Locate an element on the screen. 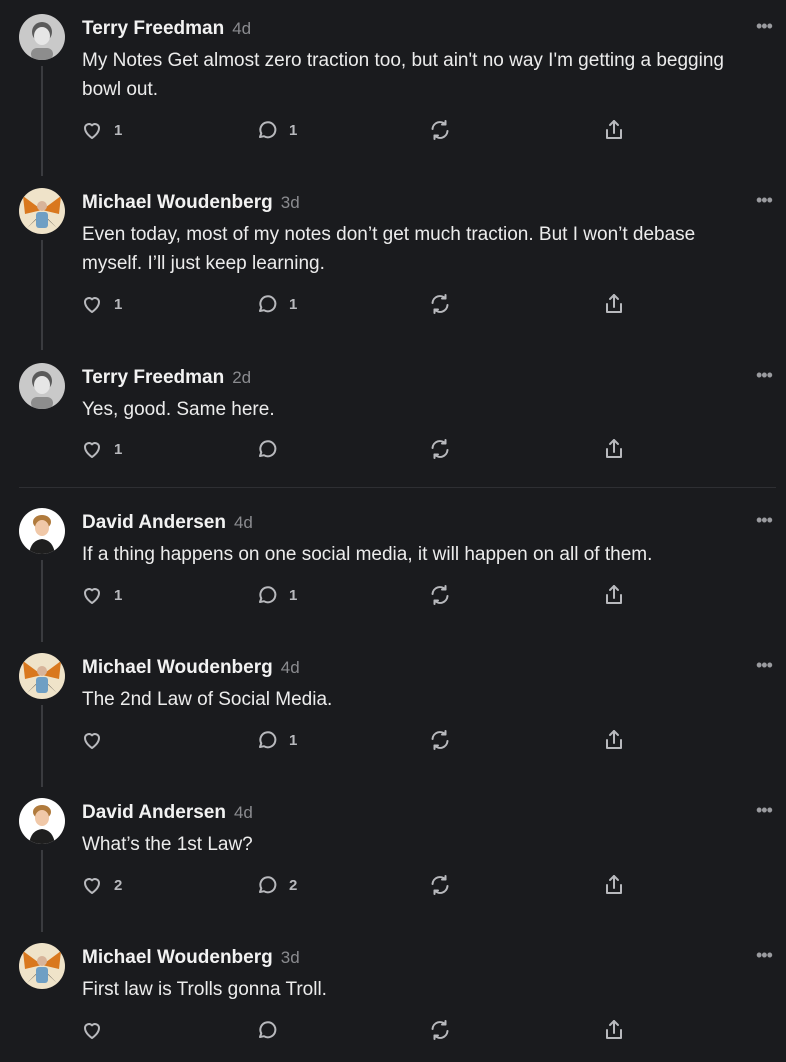 This screenshot has height=1062, width=786. comment-author: Michael Woudenberg 4d is located at coordinates (191, 668).